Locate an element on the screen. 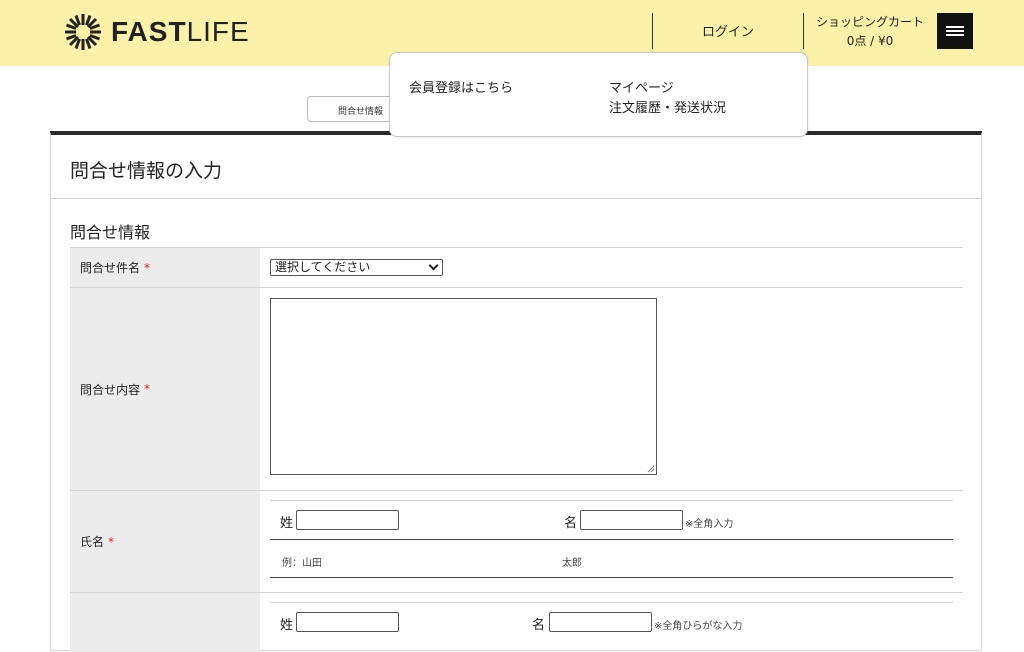 This screenshot has width=1024, height=652. hamburger-menu-button is located at coordinates (955, 31).